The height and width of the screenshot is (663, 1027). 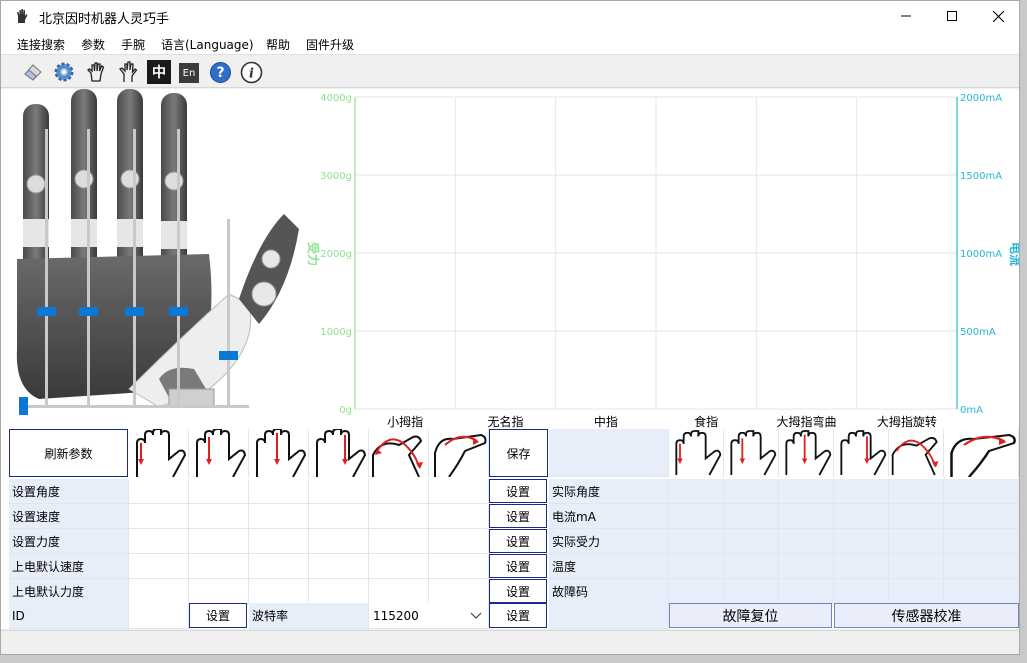 What do you see at coordinates (518, 453) in the screenshot?
I see `save-button: 保存` at bounding box center [518, 453].